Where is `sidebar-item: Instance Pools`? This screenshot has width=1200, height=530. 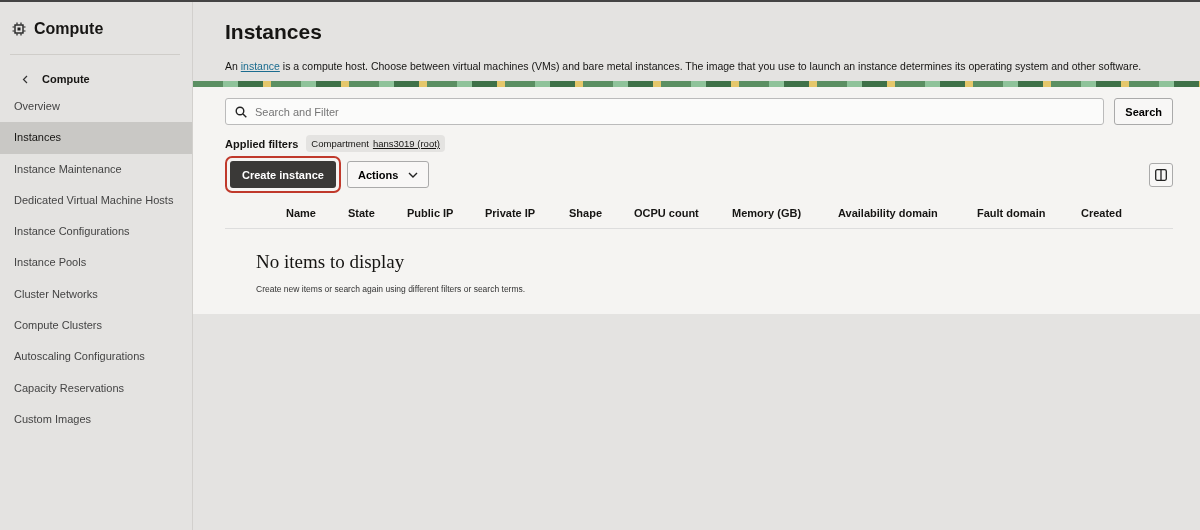
sidebar-item: Instance Pools is located at coordinates (96, 263).